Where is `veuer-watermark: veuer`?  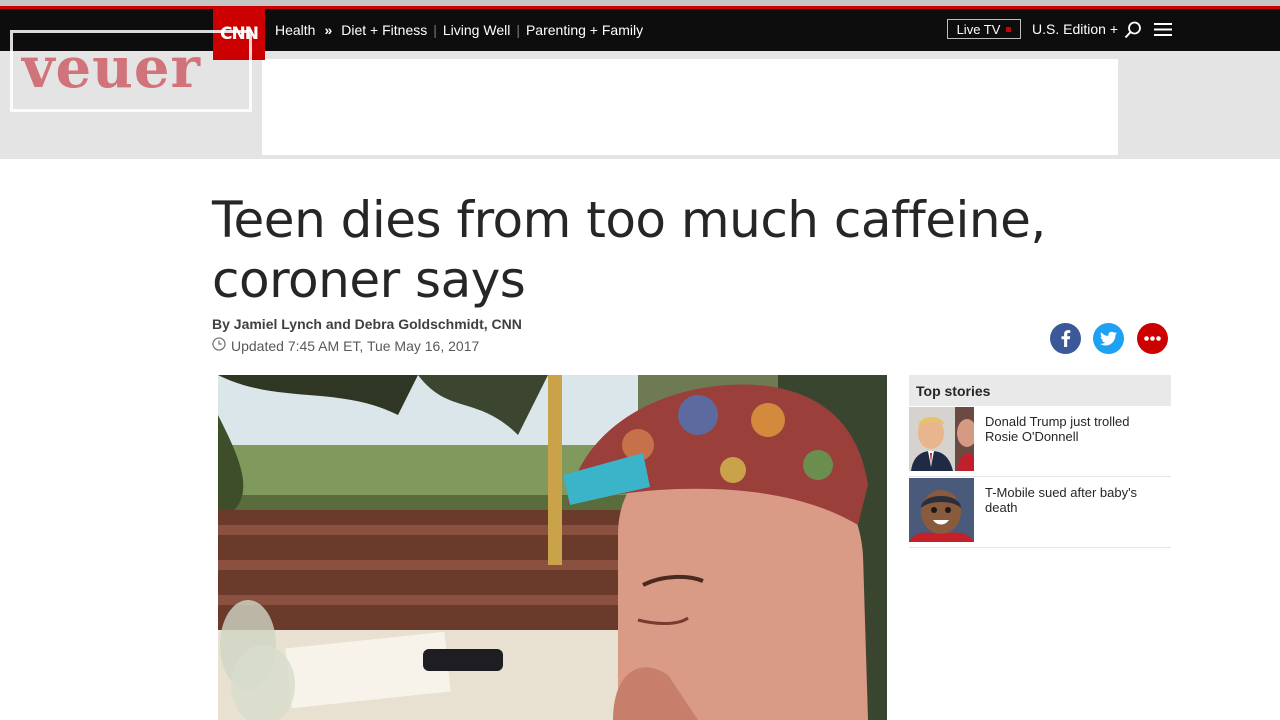
veuer-watermark: veuer is located at coordinates (131, 71).